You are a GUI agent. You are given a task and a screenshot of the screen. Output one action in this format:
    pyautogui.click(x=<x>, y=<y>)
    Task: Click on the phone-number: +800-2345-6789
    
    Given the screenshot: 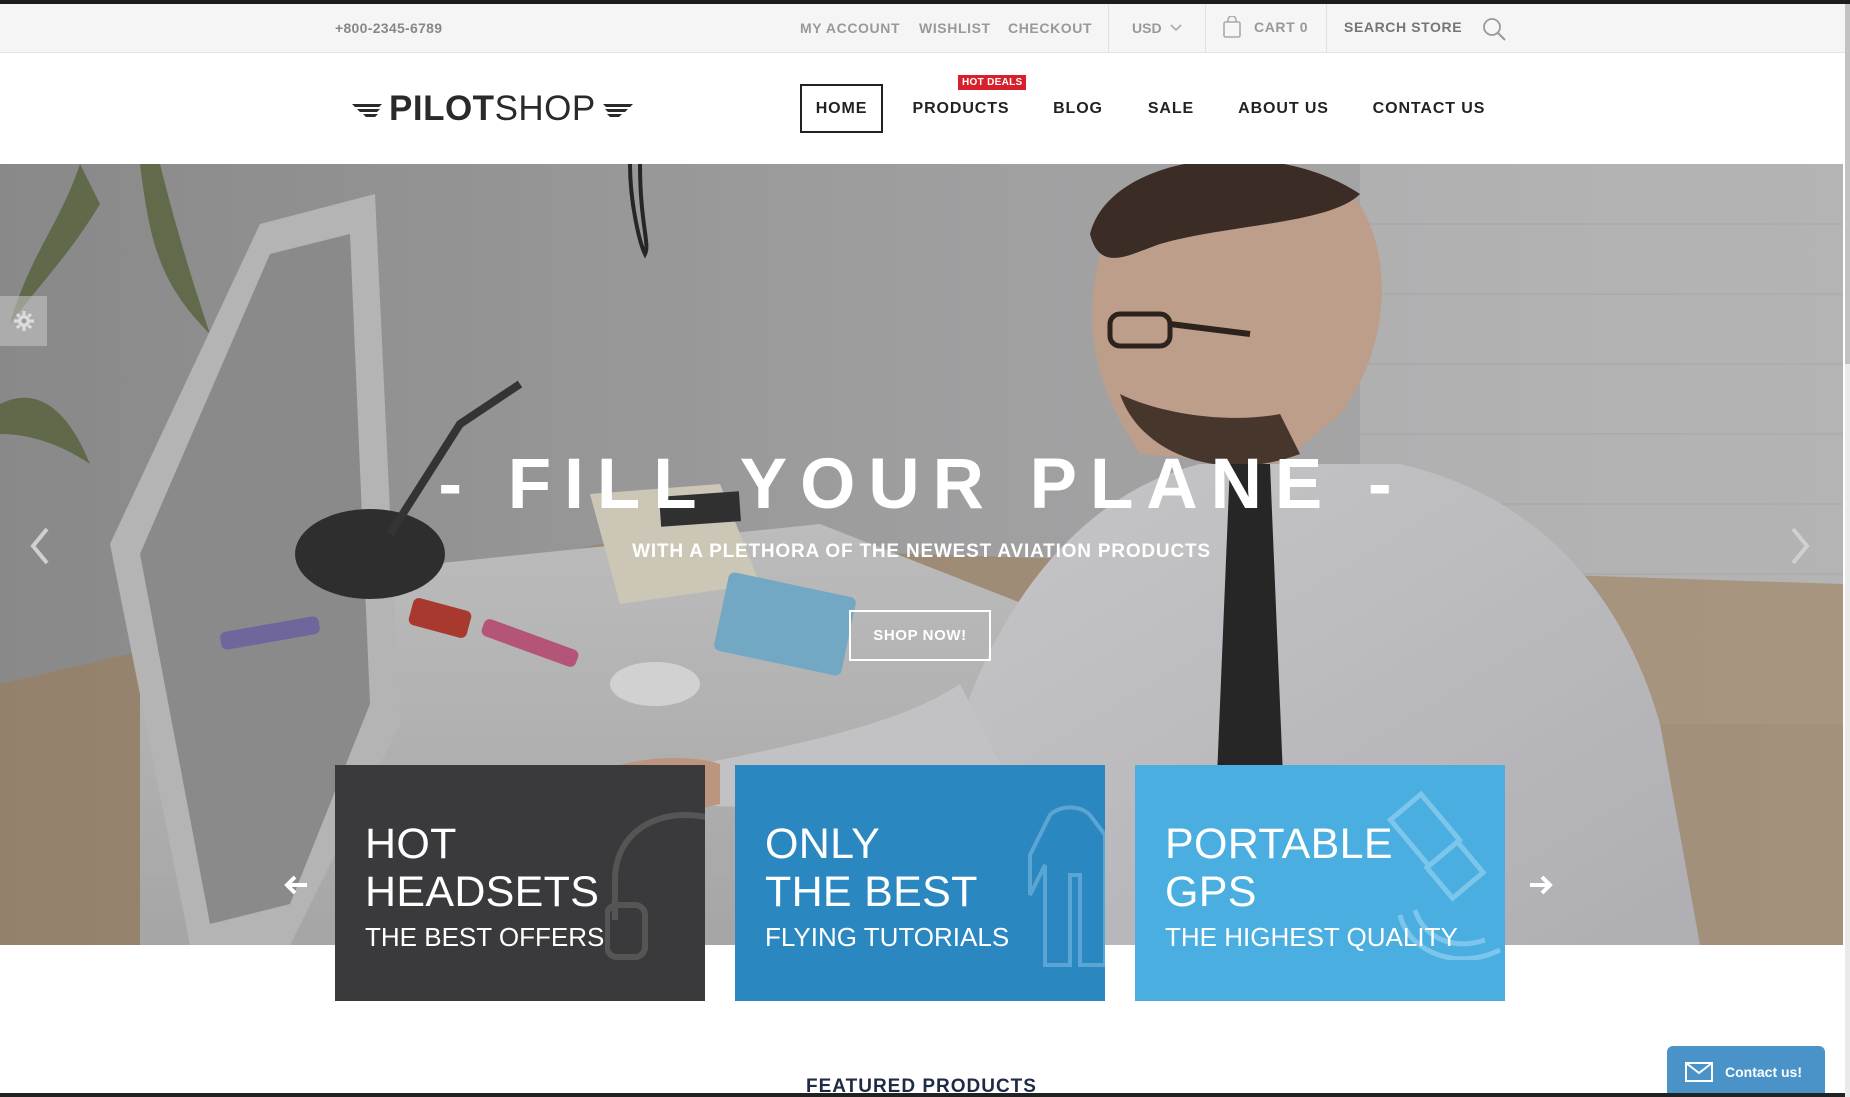 What is the action you would take?
    pyautogui.click(x=389, y=28)
    